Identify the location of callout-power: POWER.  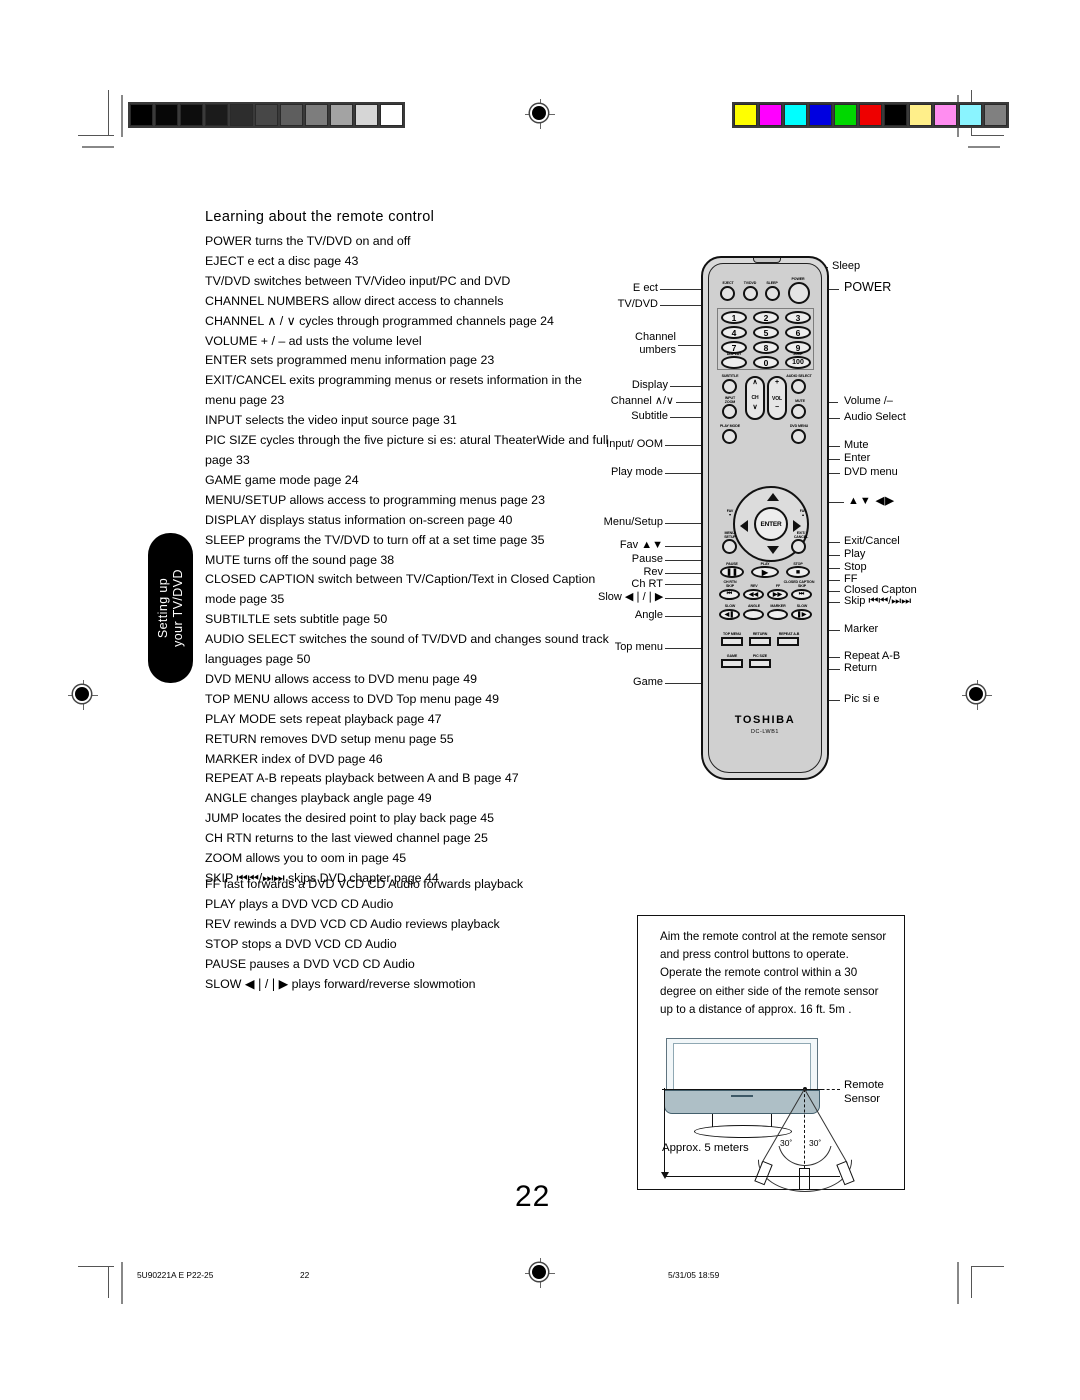
(868, 287).